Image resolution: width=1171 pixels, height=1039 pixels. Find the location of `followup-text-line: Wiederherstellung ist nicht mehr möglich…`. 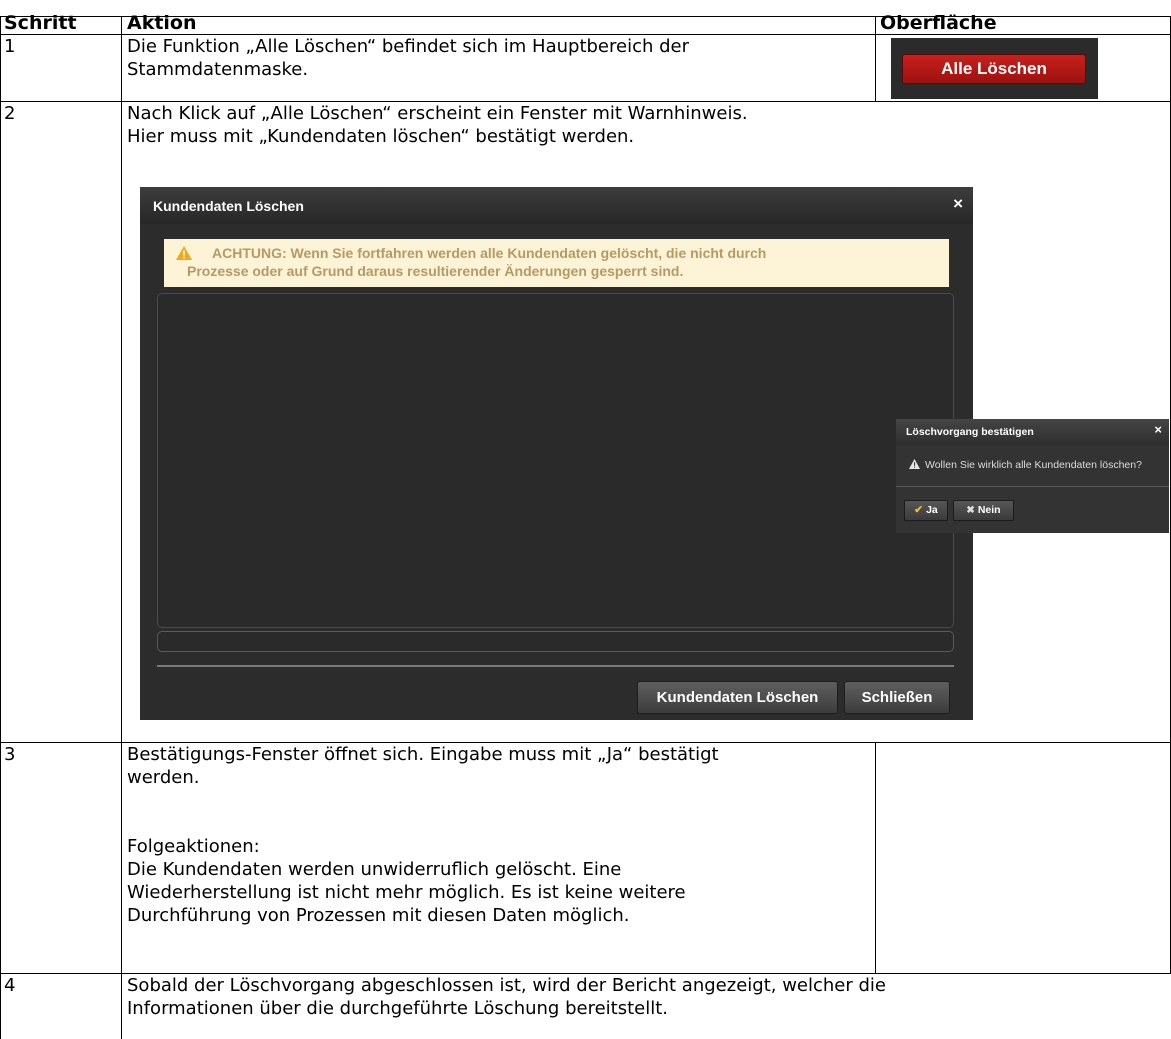

followup-text-line: Wiederherstellung ist nicht mehr möglich… is located at coordinates (406, 892).